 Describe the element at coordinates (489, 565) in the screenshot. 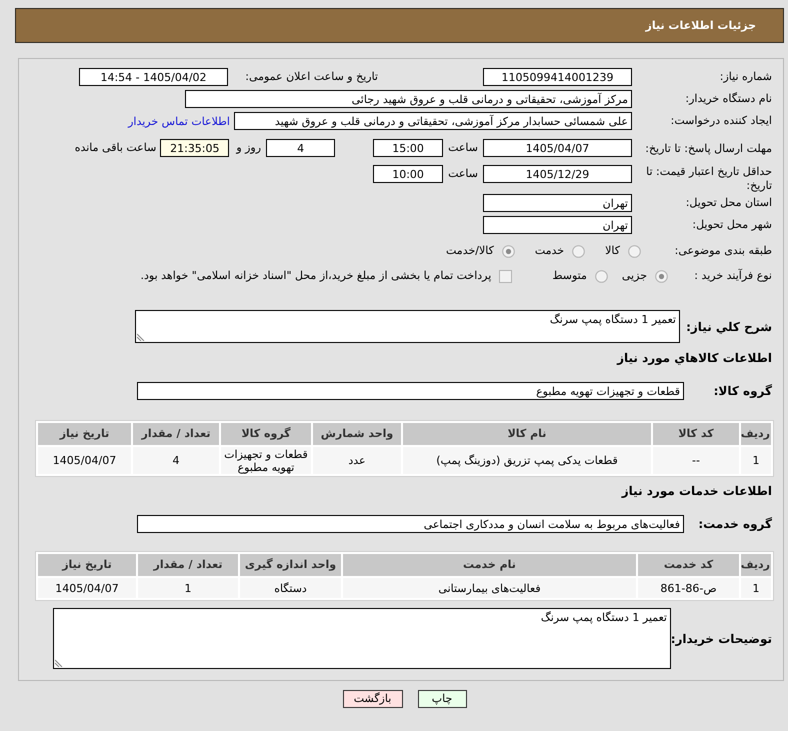

I see `column-header: نام خدمت` at that location.